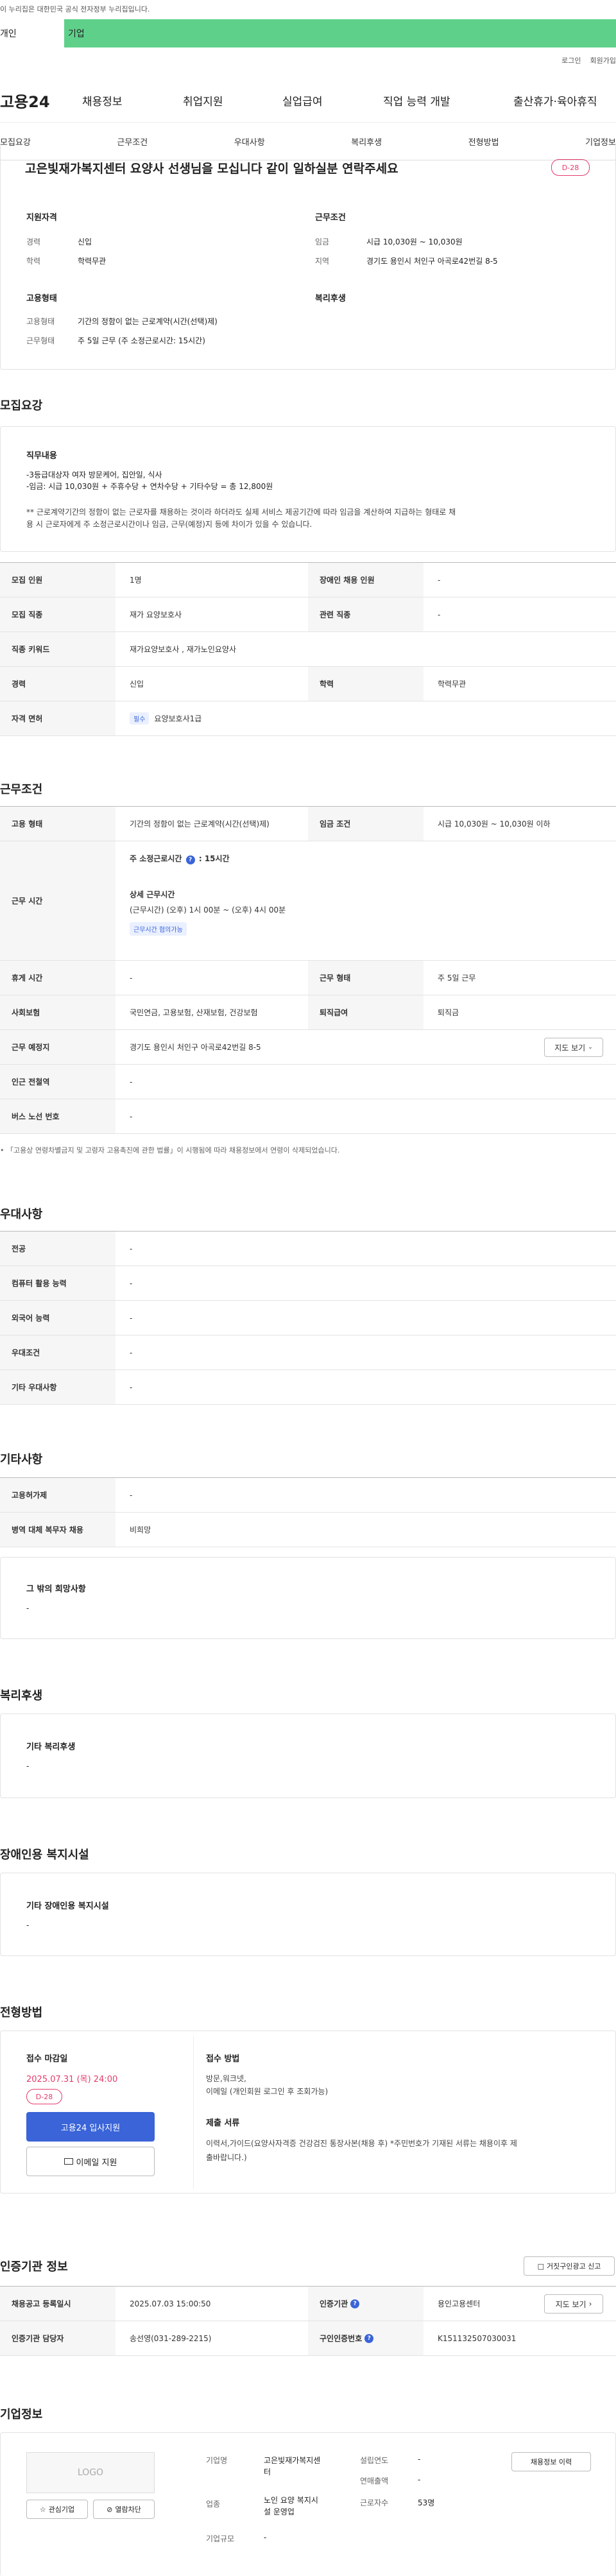 The height and width of the screenshot is (2576, 616). Describe the element at coordinates (366, 978) in the screenshot. I see `th-form: 근무 형태` at that location.